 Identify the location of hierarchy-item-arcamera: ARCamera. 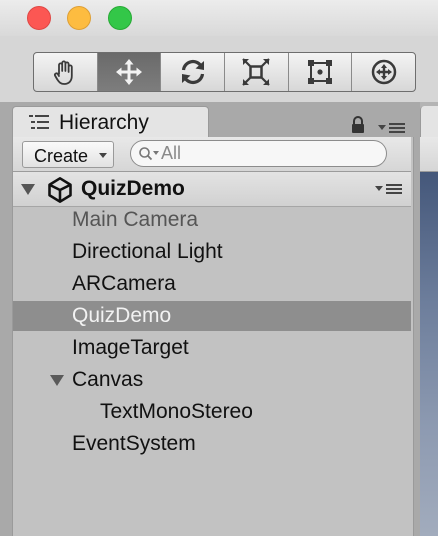
(212, 284).